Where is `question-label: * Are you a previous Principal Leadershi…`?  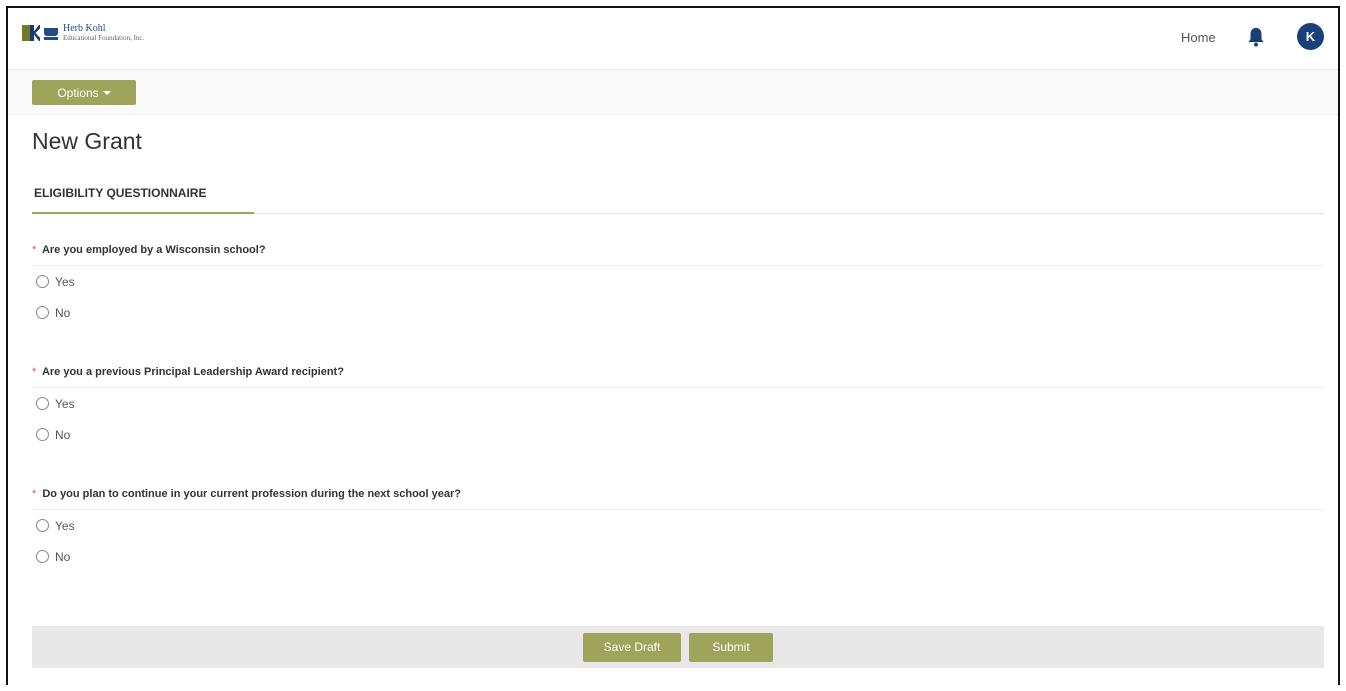
question-label: * Are you a previous Principal Leadershi… is located at coordinates (678, 375).